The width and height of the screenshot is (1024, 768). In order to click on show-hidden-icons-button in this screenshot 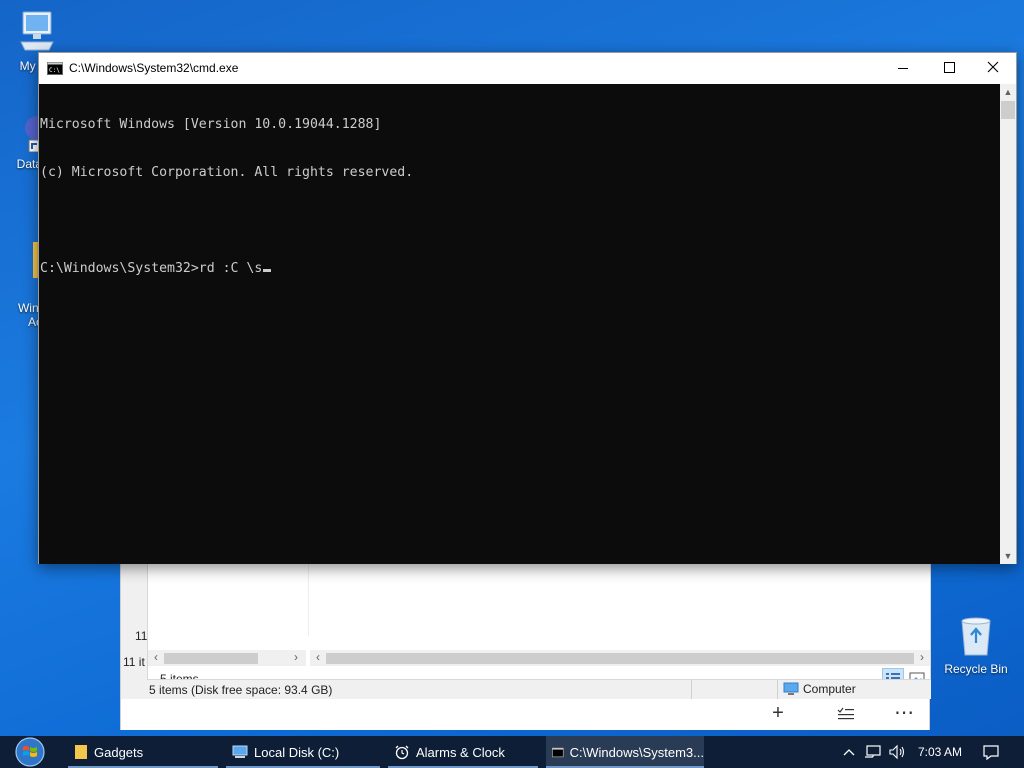, I will do `click(850, 752)`.